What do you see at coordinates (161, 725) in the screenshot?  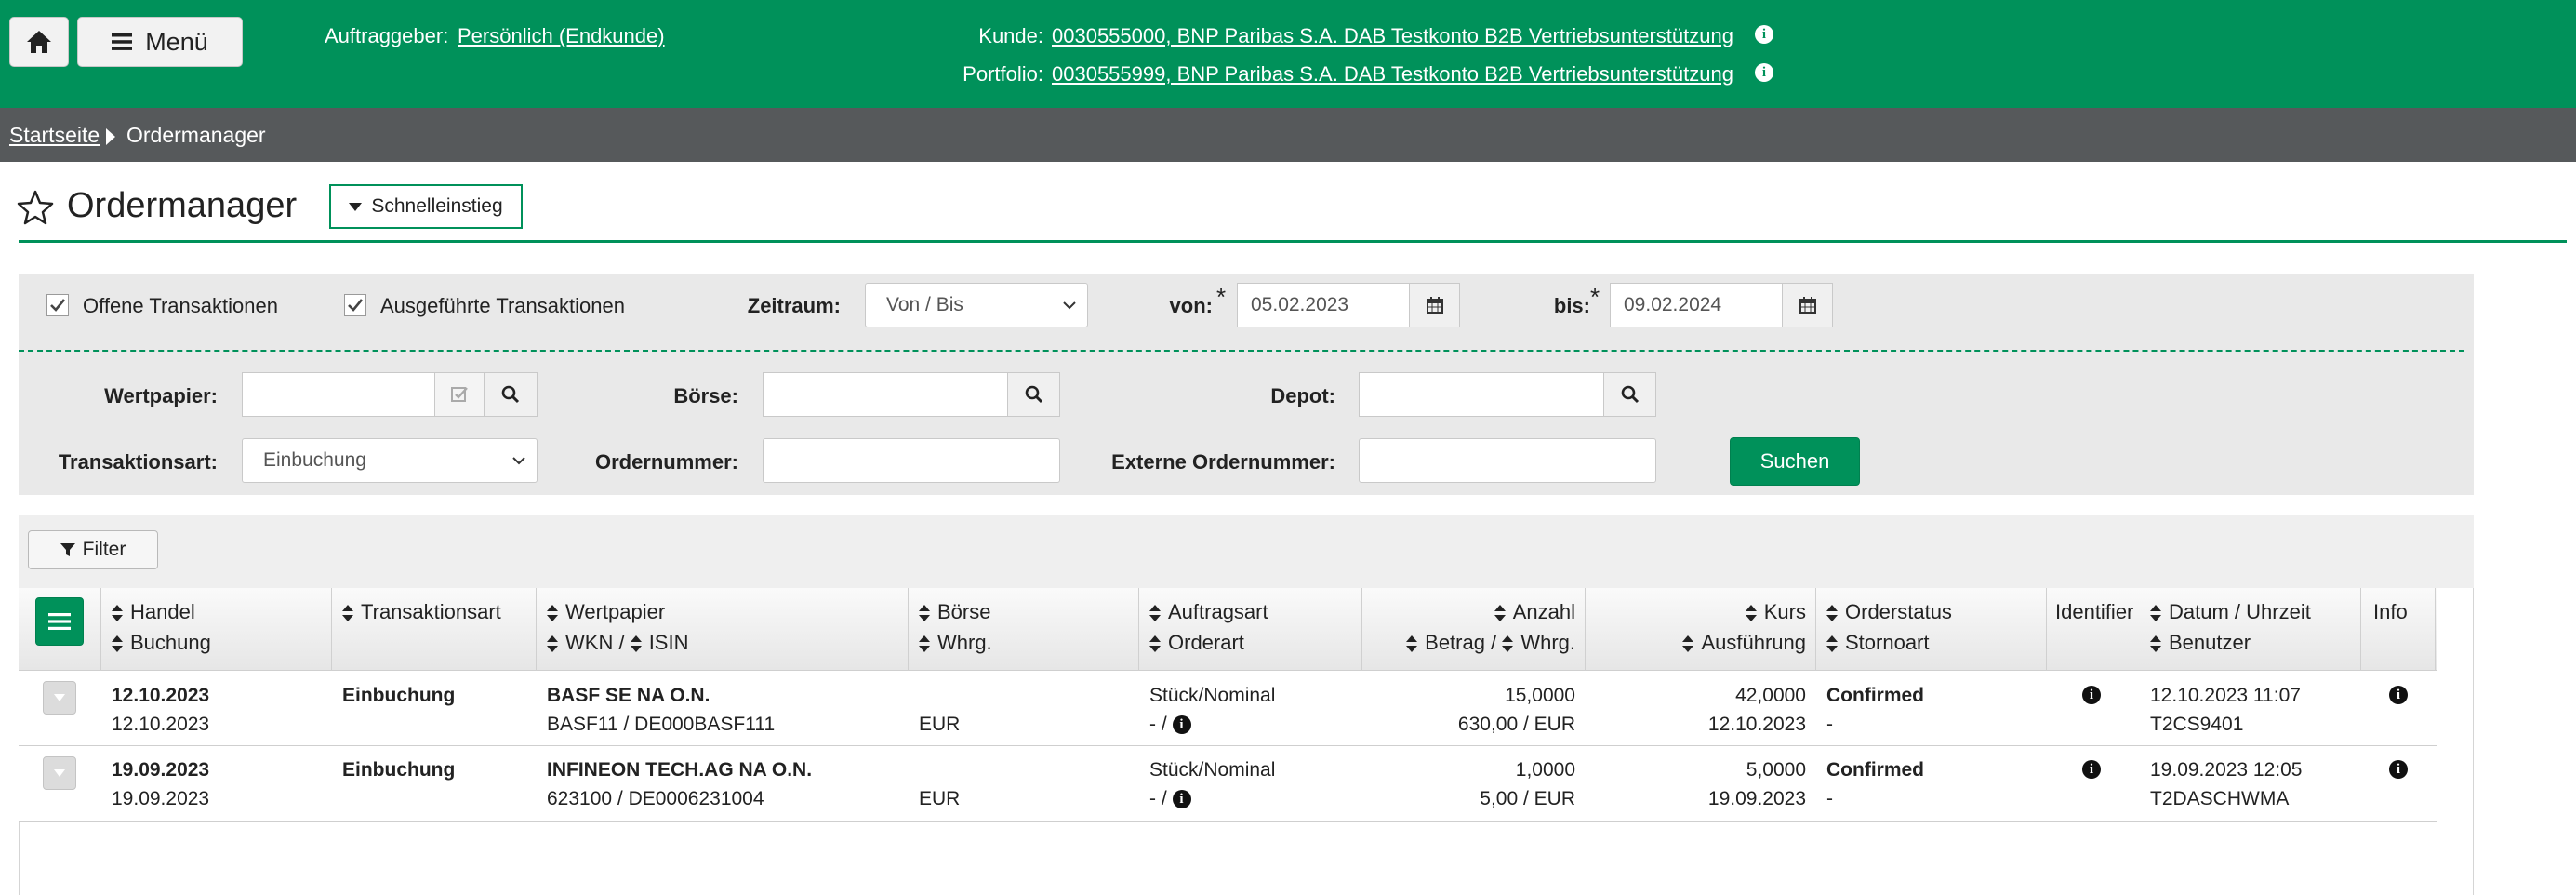 I see `cell-buchung: 12.10.2023` at bounding box center [161, 725].